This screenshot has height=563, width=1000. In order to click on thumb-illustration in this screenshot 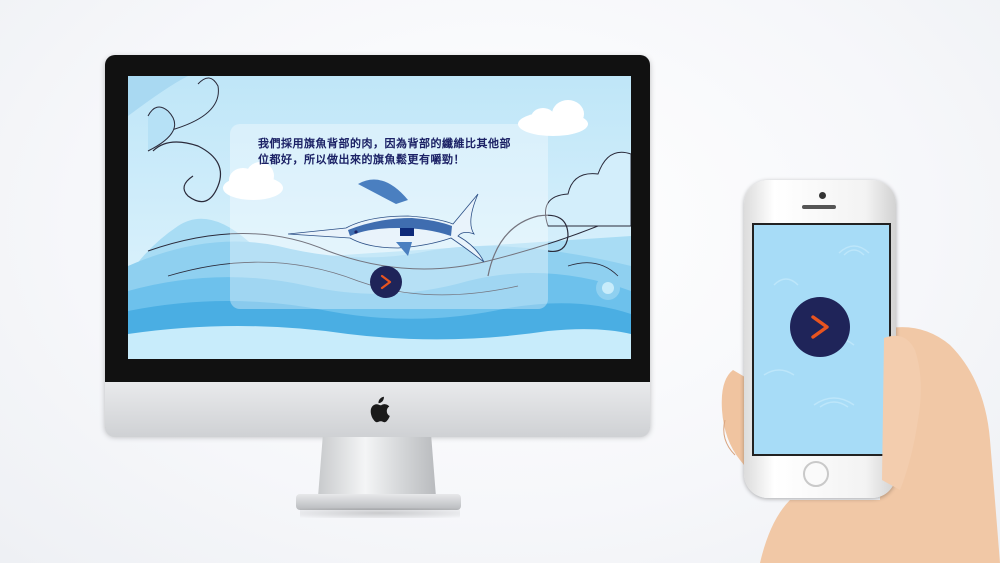, I will do `click(901, 412)`.